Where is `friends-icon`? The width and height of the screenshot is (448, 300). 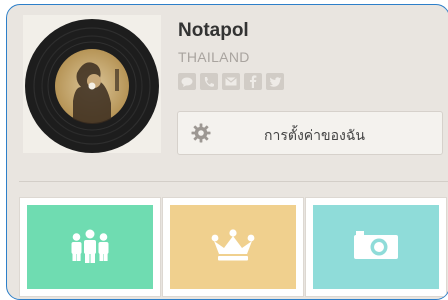
friends-icon is located at coordinates (90, 248).